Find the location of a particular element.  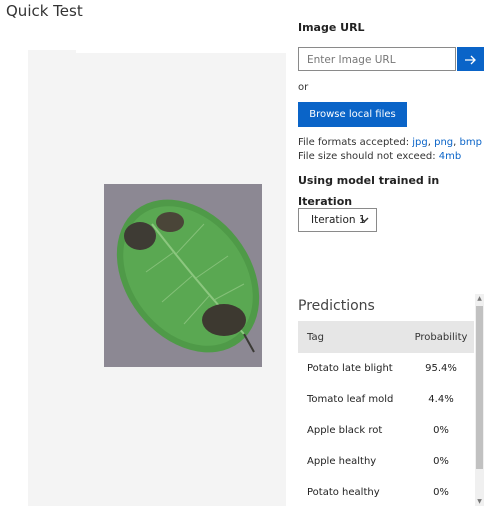

tag-cell: Apple healthy is located at coordinates (342, 461).